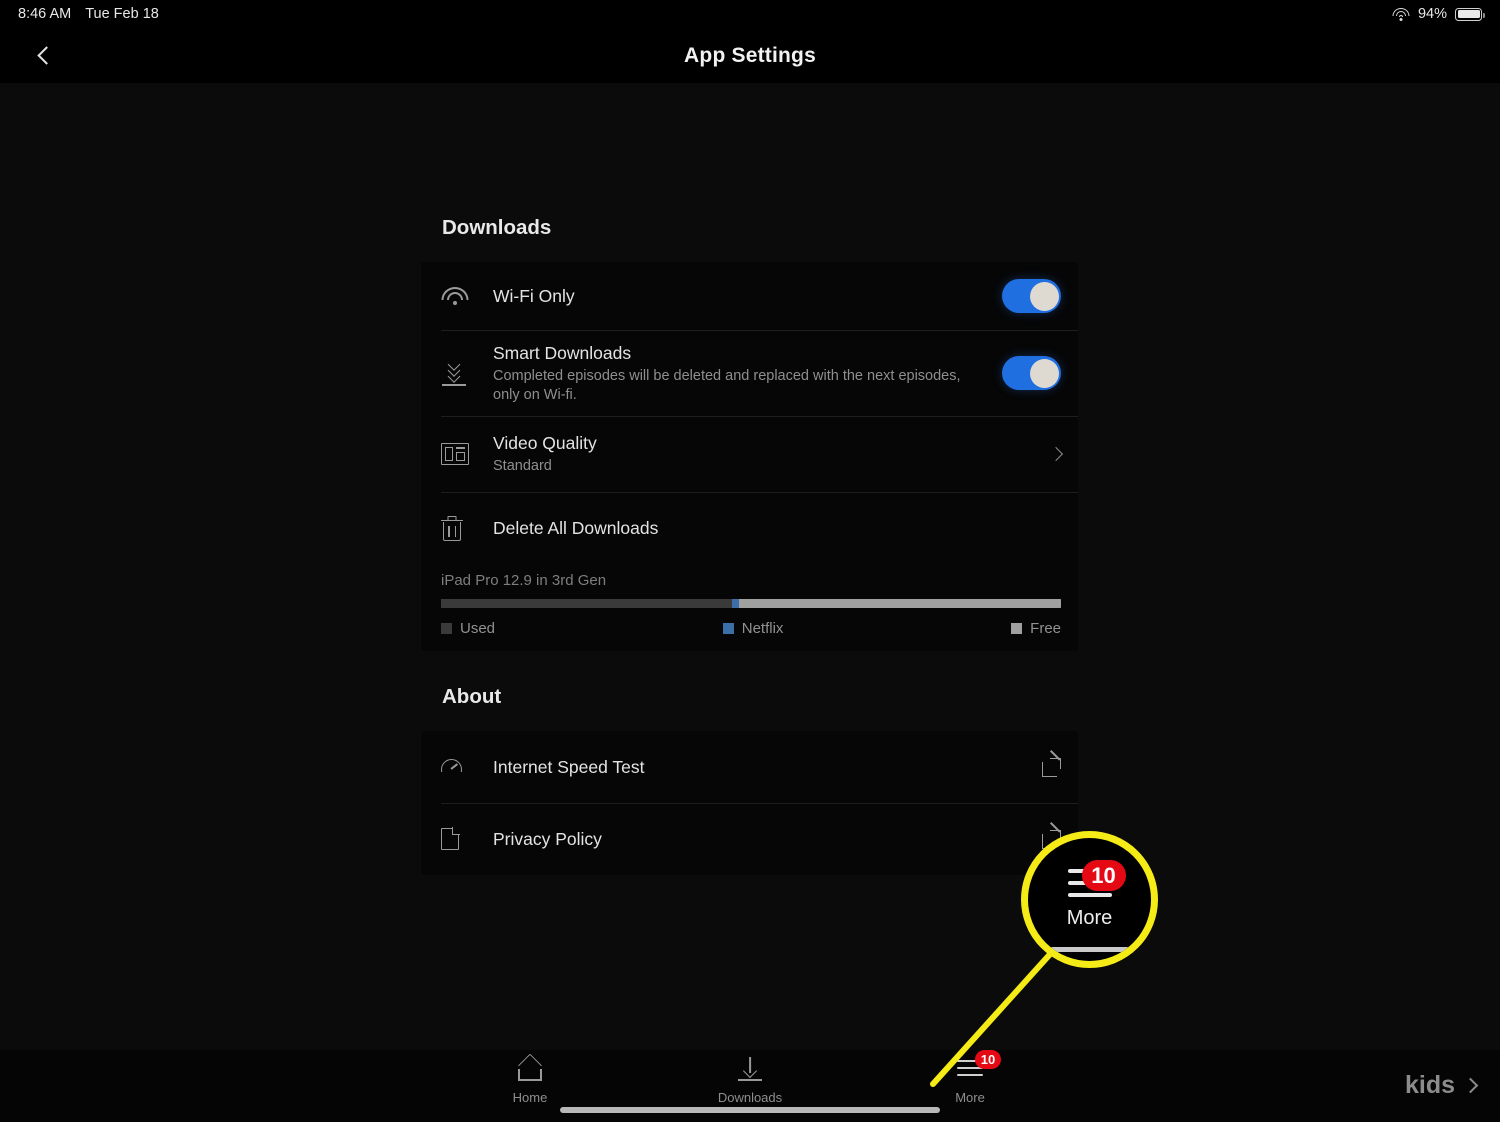  I want to click on legend-item-used: Used, so click(468, 628).